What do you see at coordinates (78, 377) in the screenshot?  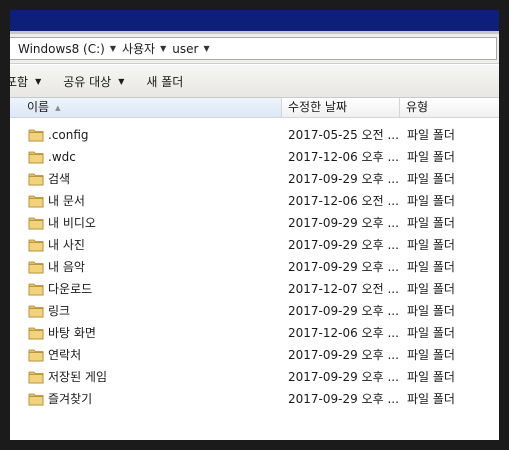 I see `file-name: 저장된 게임` at bounding box center [78, 377].